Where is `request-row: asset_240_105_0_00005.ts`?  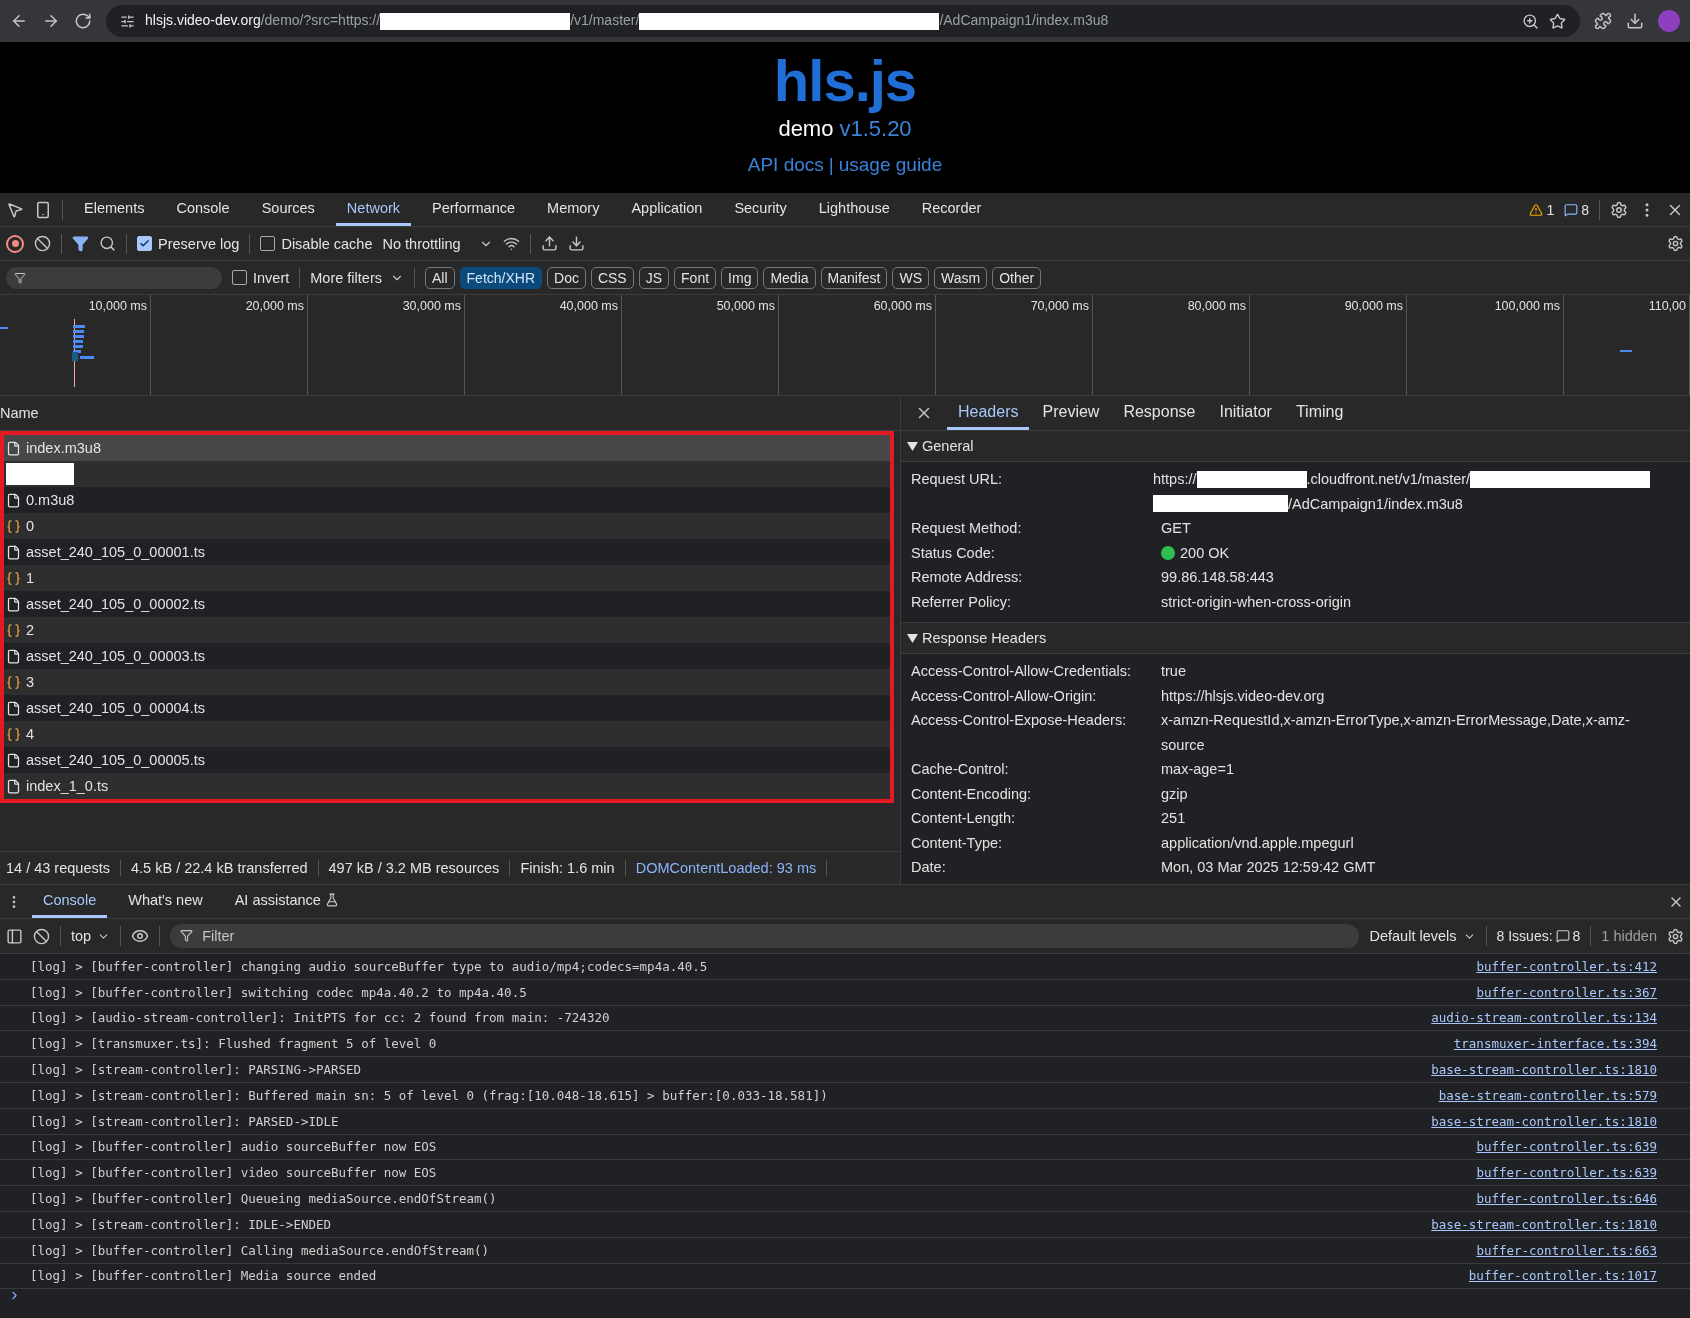 request-row: asset_240_105_0_00005.ts is located at coordinates (447, 760).